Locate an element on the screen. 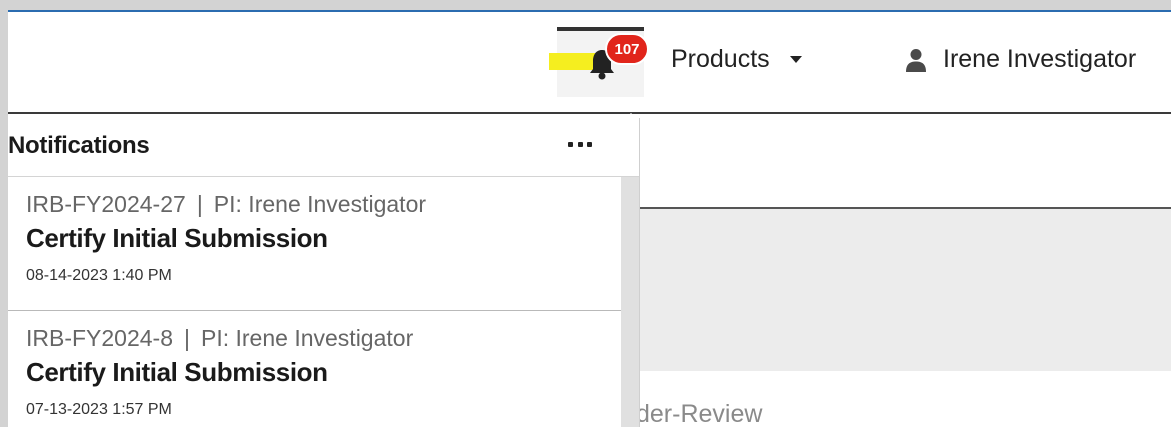 Image resolution: width=1171 pixels, height=429 pixels. scrollbar is located at coordinates (630, 302).